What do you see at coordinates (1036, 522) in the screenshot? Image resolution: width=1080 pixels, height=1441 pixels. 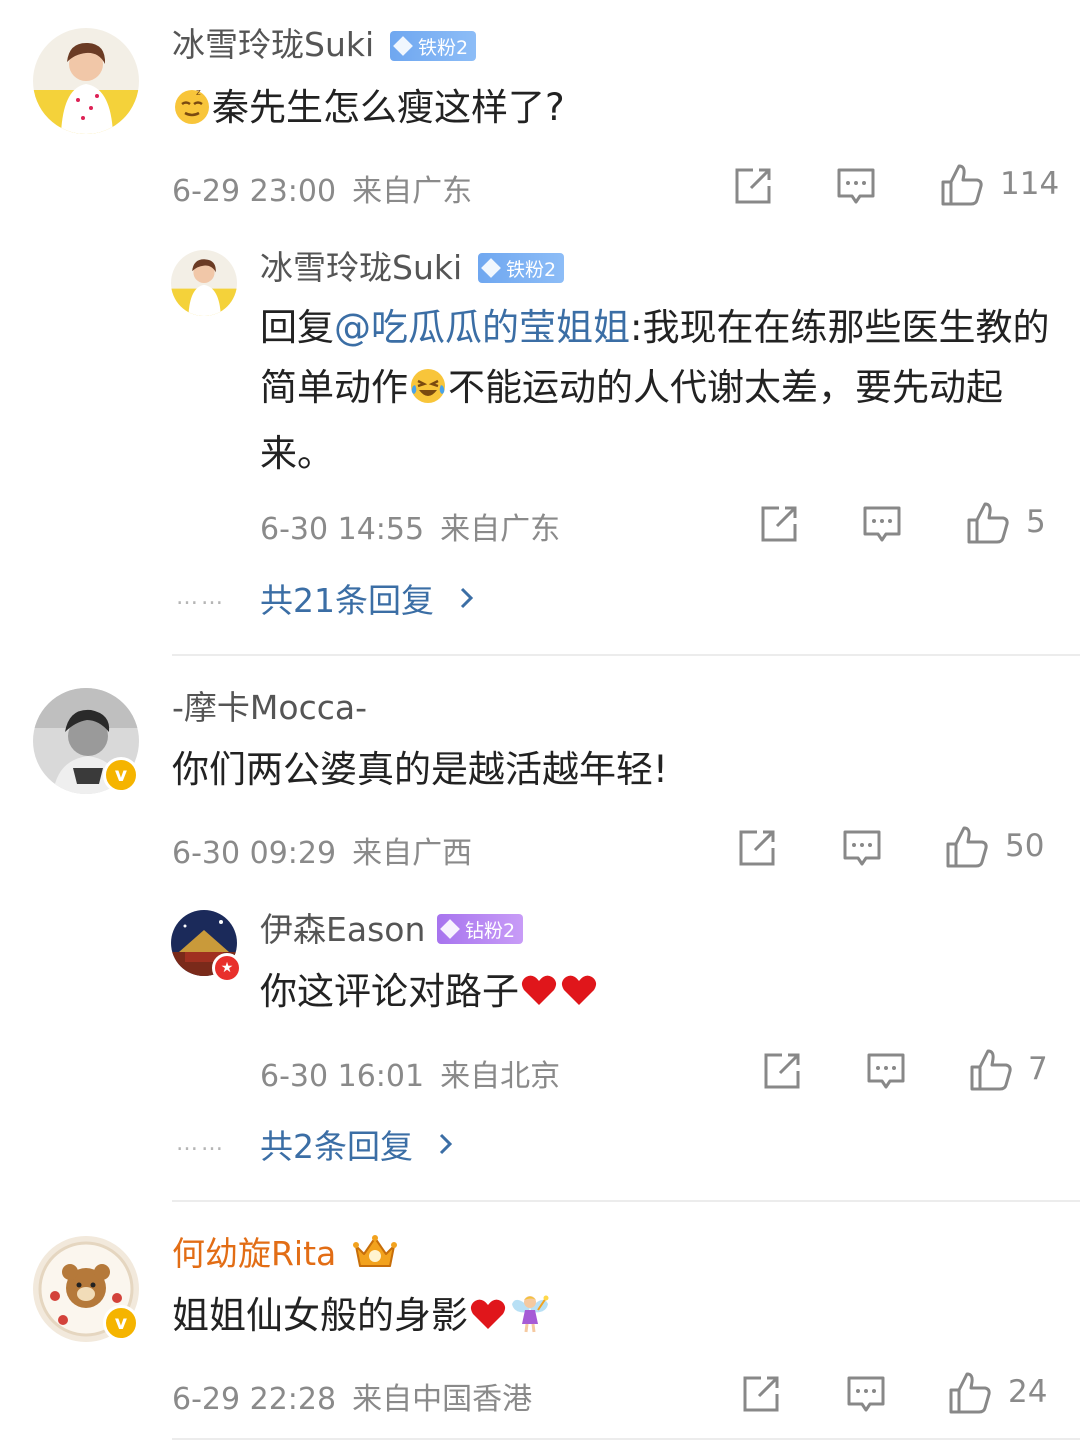 I see `like-count: 5` at bounding box center [1036, 522].